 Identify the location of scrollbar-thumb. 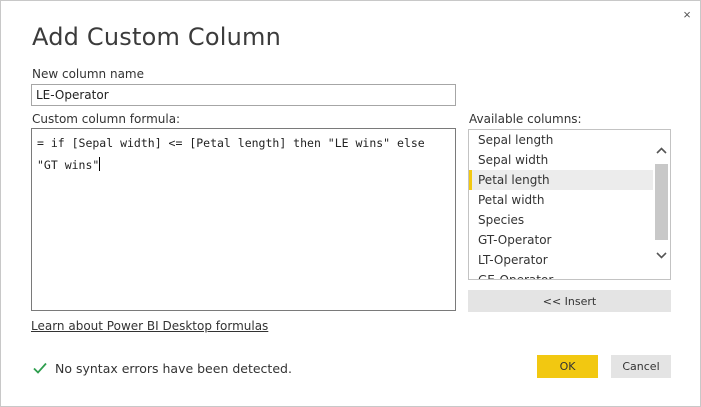
(661, 202).